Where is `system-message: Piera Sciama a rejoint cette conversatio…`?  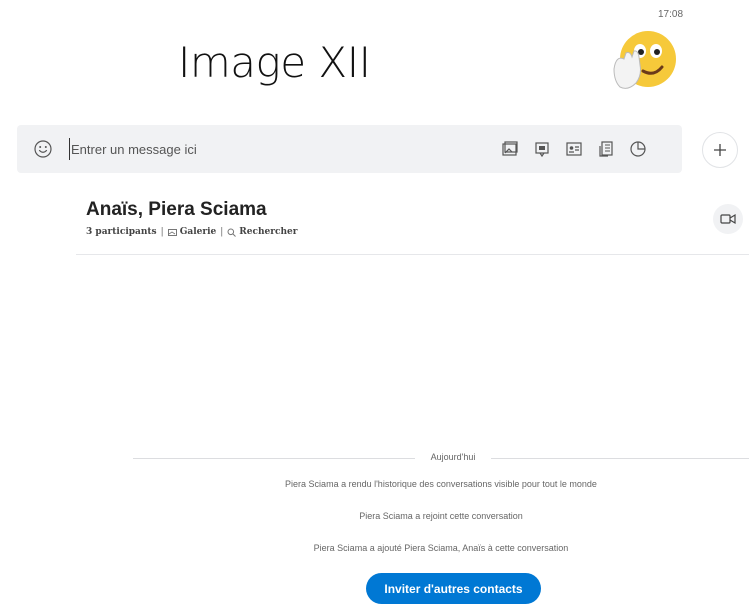
system-message: Piera Sciama a rejoint cette conversatio… is located at coordinates (441, 516).